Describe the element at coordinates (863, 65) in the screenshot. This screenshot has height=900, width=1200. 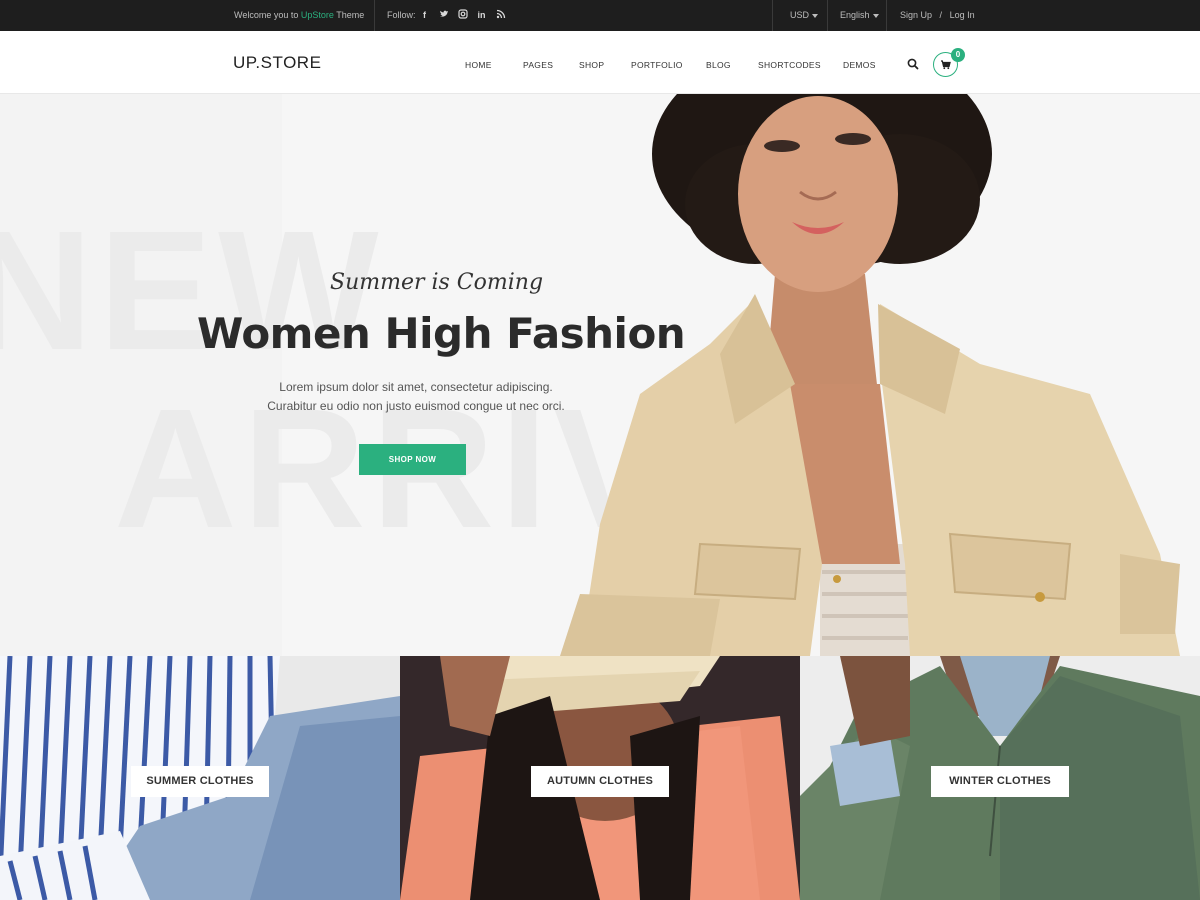
I see `nav-demos: DEMOS` at that location.